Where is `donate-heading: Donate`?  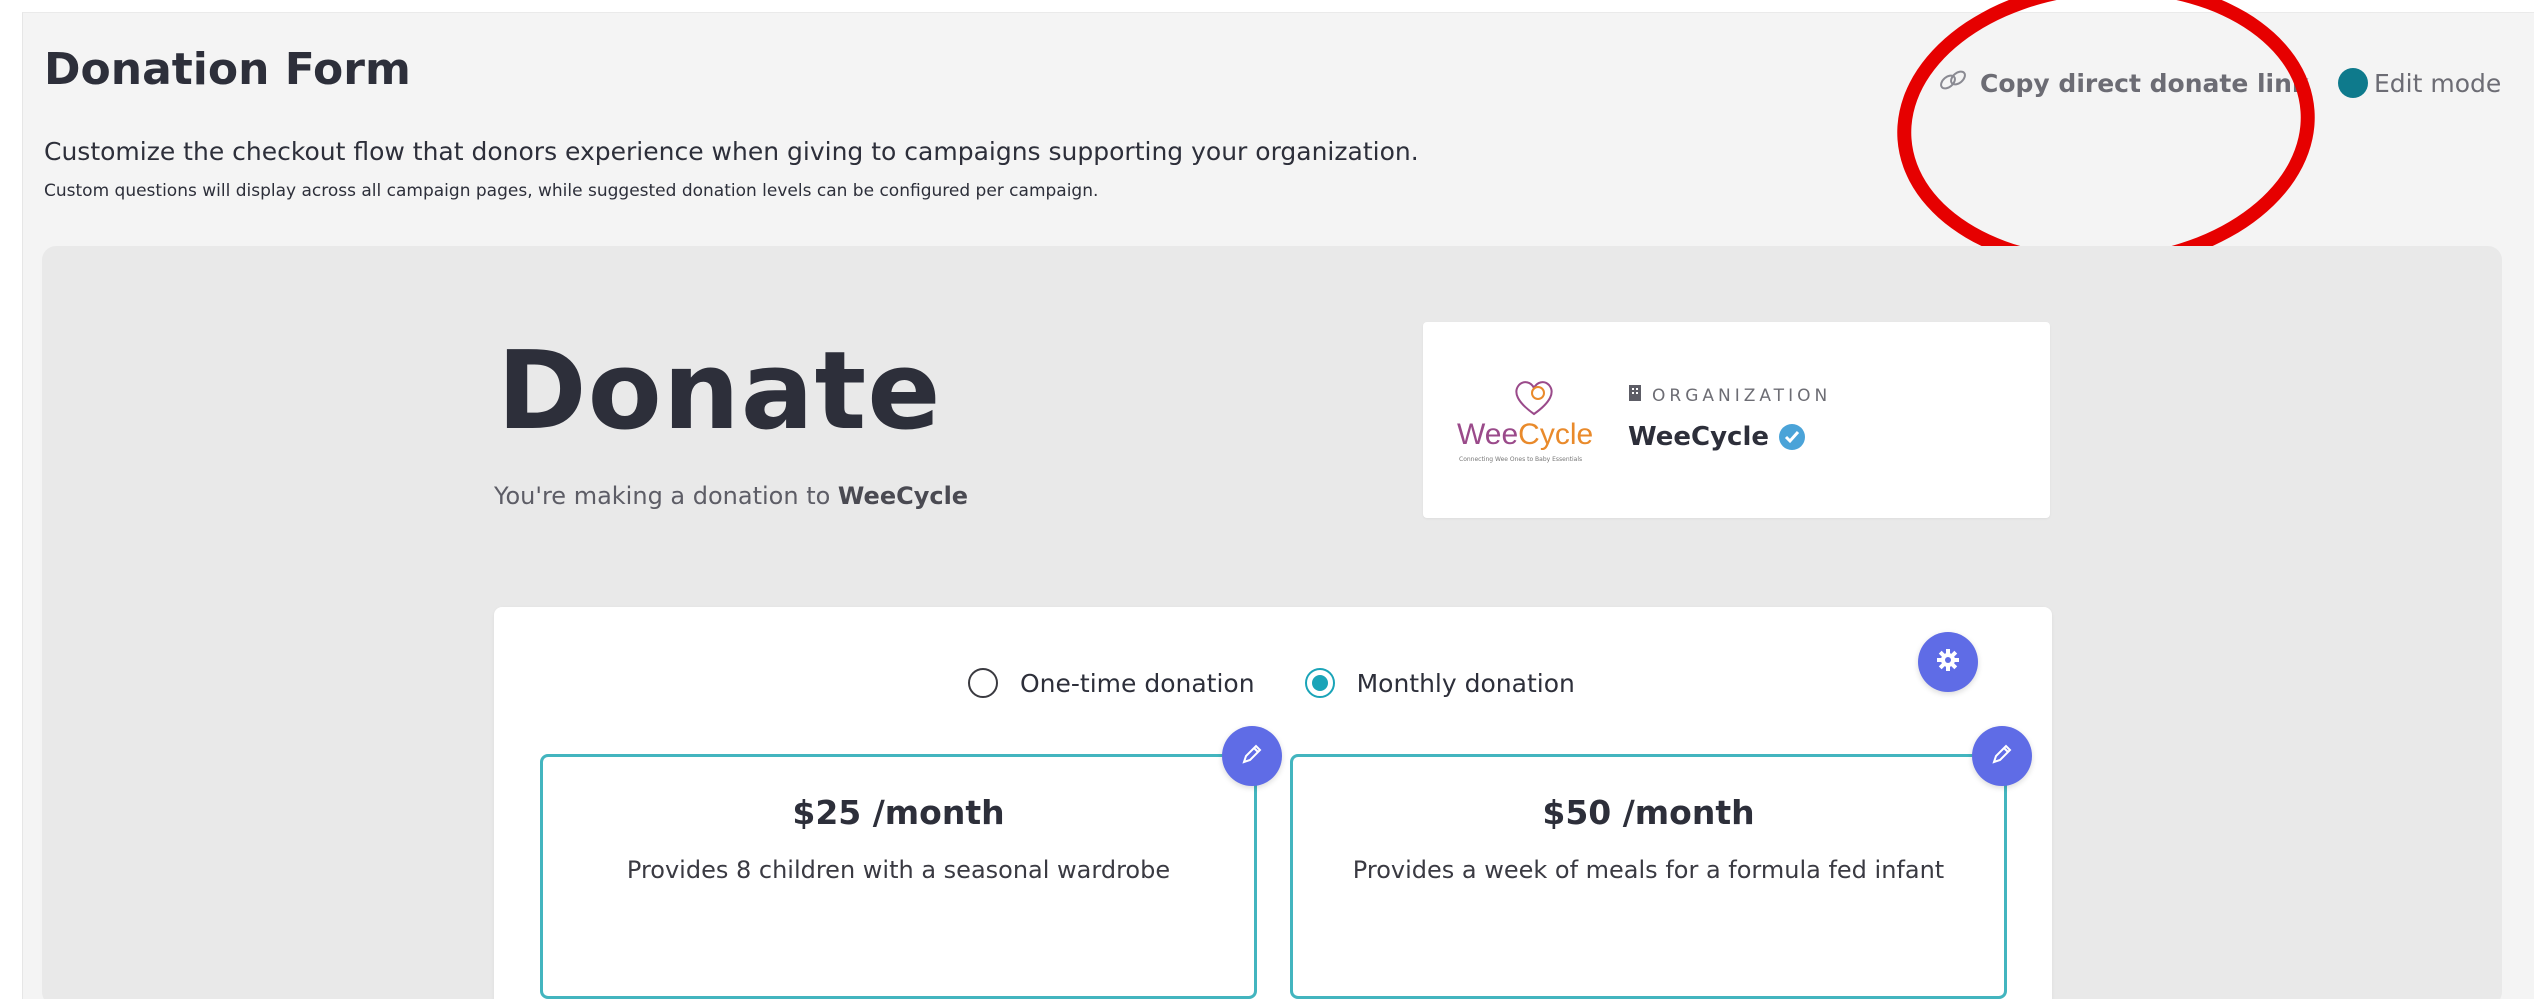 donate-heading: Donate is located at coordinates (719, 391).